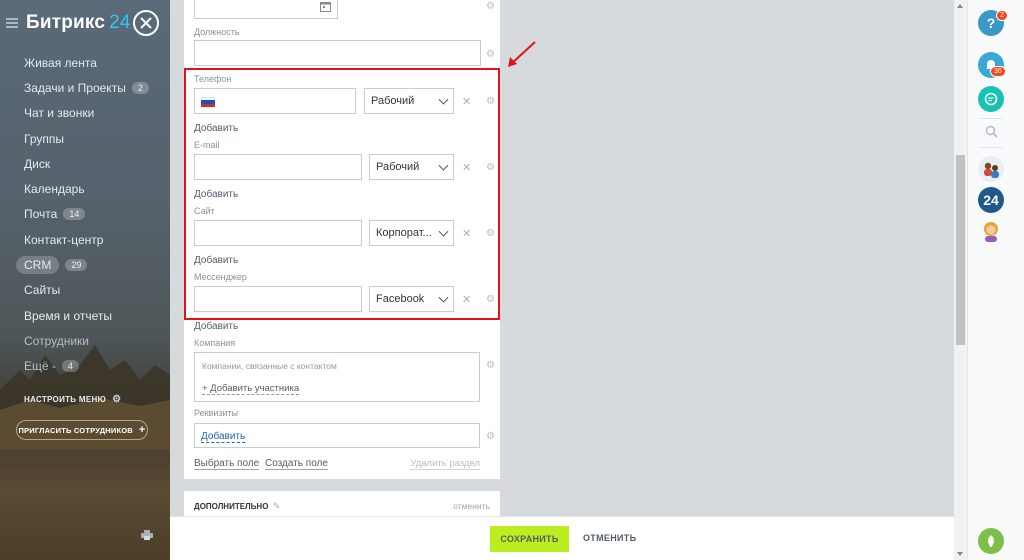 The height and width of the screenshot is (560, 1024). What do you see at coordinates (251, 389) in the screenshot?
I see `add-participant-link: + Добавить участника` at bounding box center [251, 389].